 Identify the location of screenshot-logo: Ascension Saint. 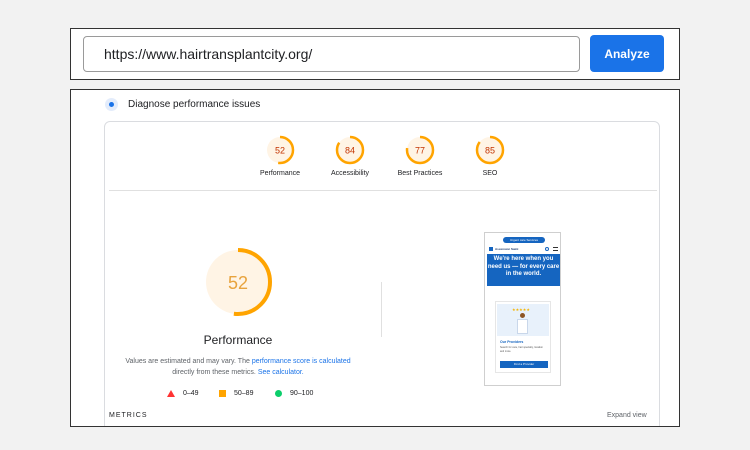
(507, 249).